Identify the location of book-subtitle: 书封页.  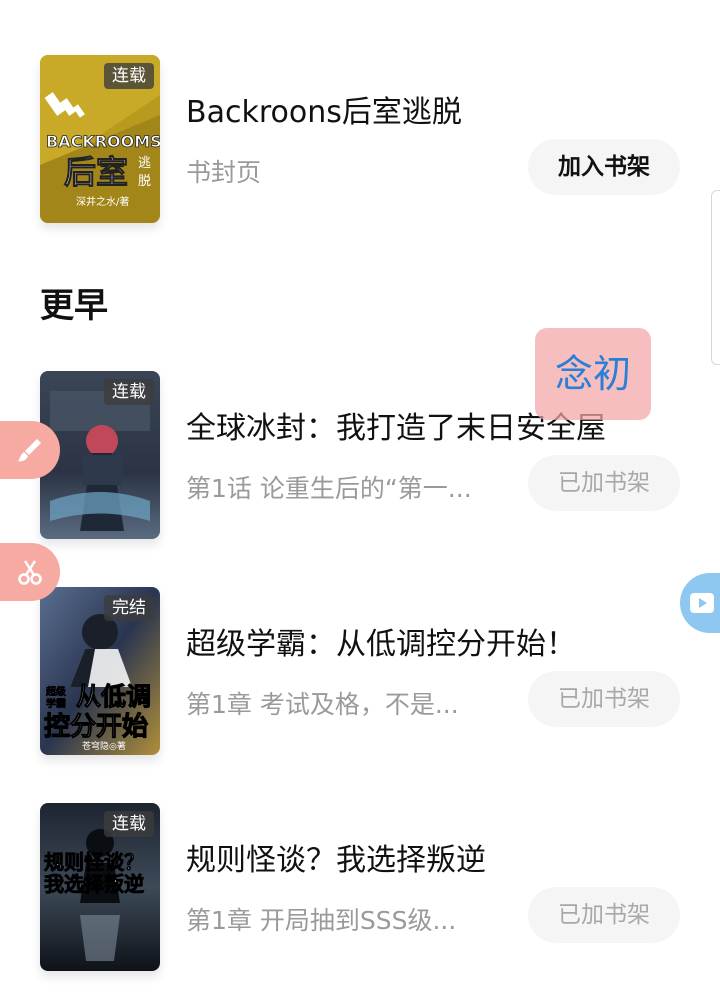
(224, 172).